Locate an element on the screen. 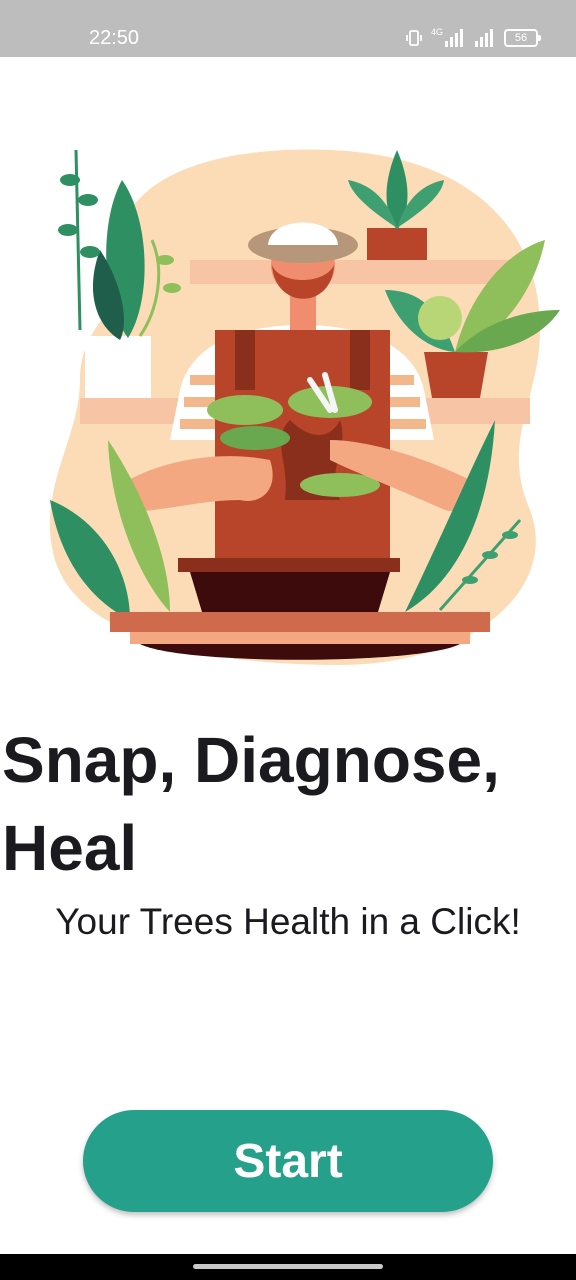 This screenshot has width=576, height=1280. status-icons: 4G 56 is located at coordinates (472, 38).